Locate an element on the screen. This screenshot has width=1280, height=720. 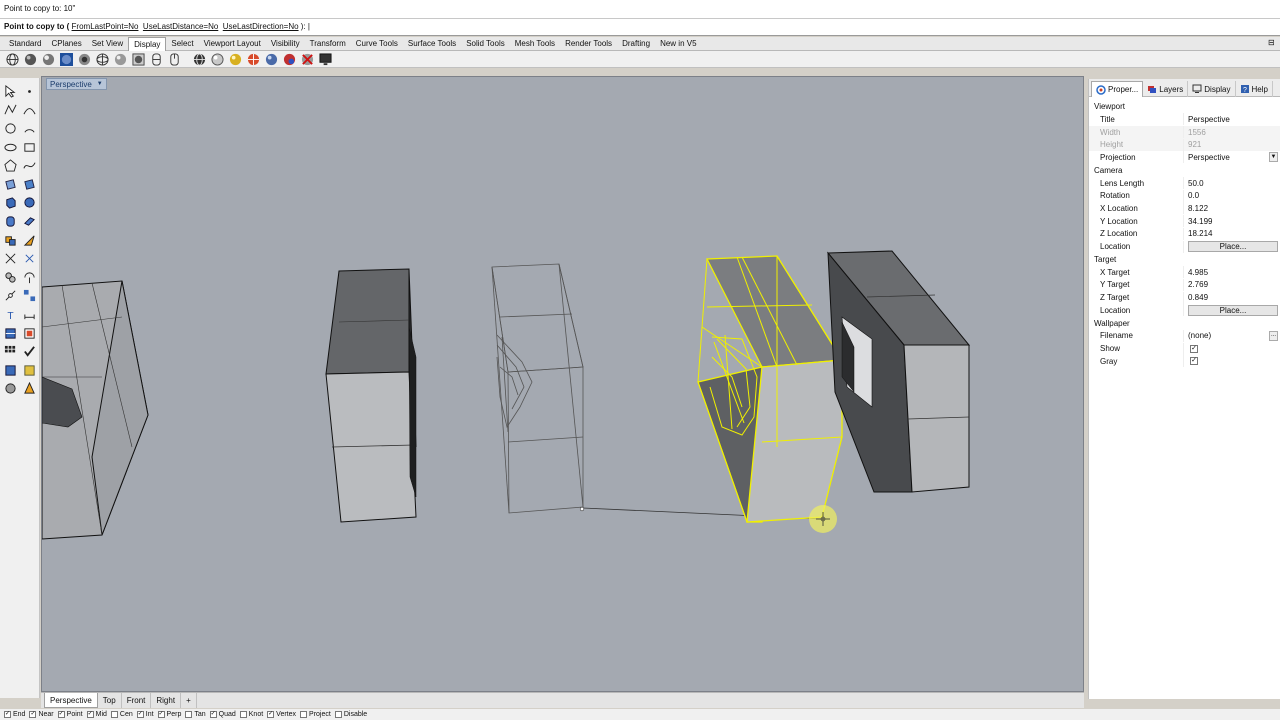
fillet-icon is located at coordinates (29, 240).